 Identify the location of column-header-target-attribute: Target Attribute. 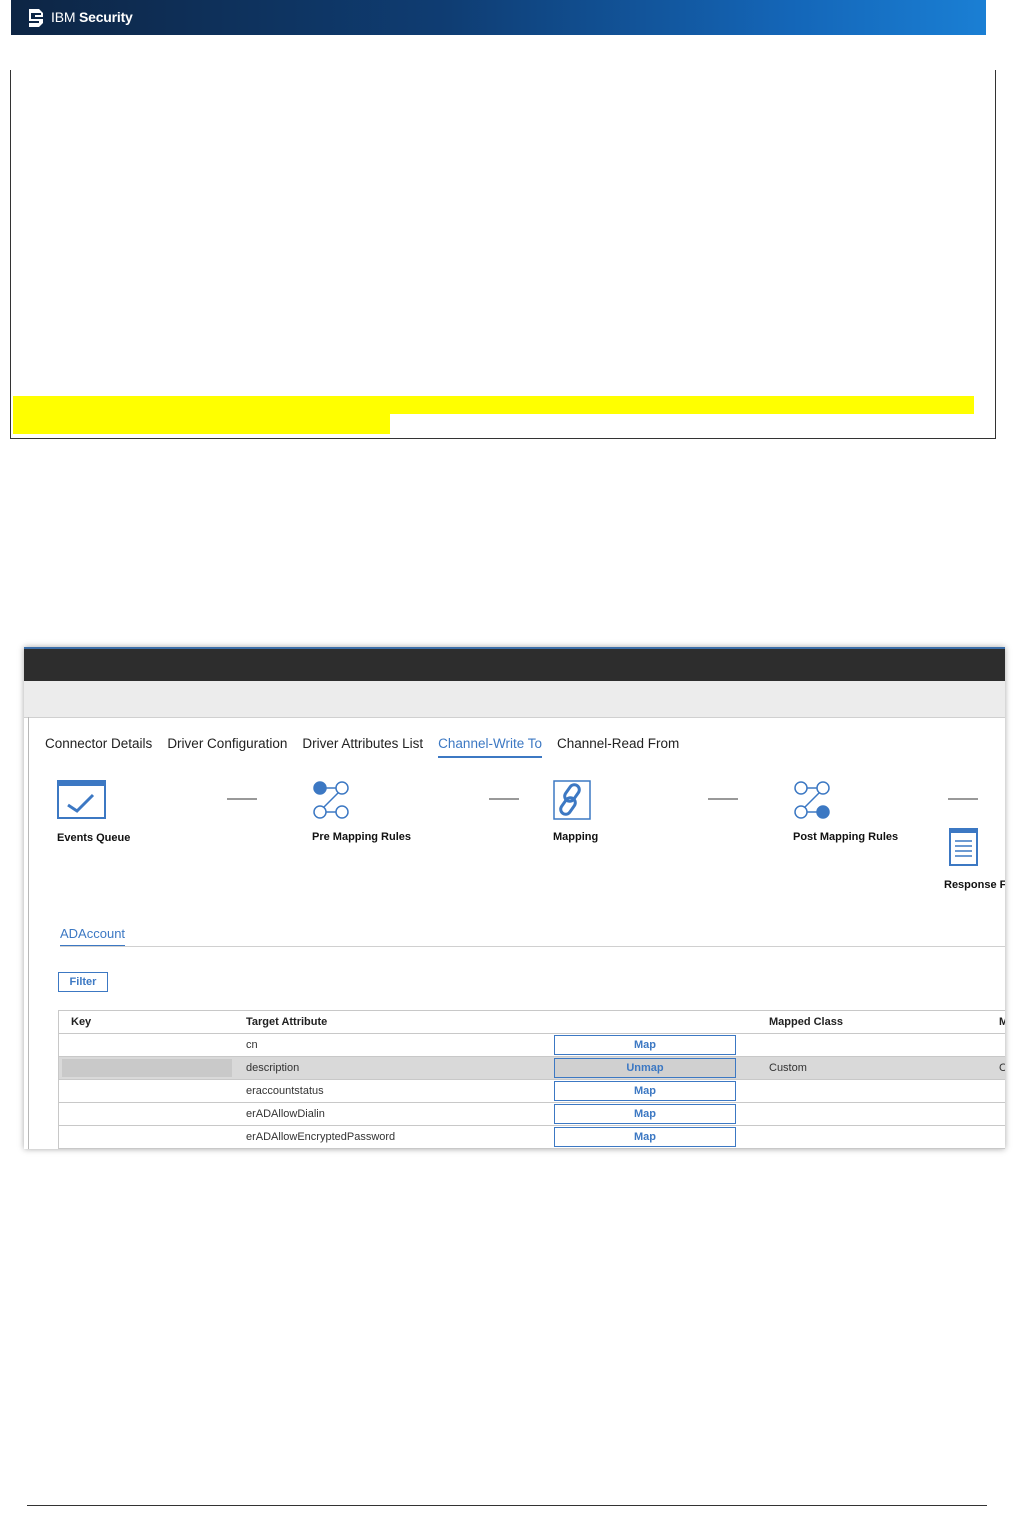
(286, 1022).